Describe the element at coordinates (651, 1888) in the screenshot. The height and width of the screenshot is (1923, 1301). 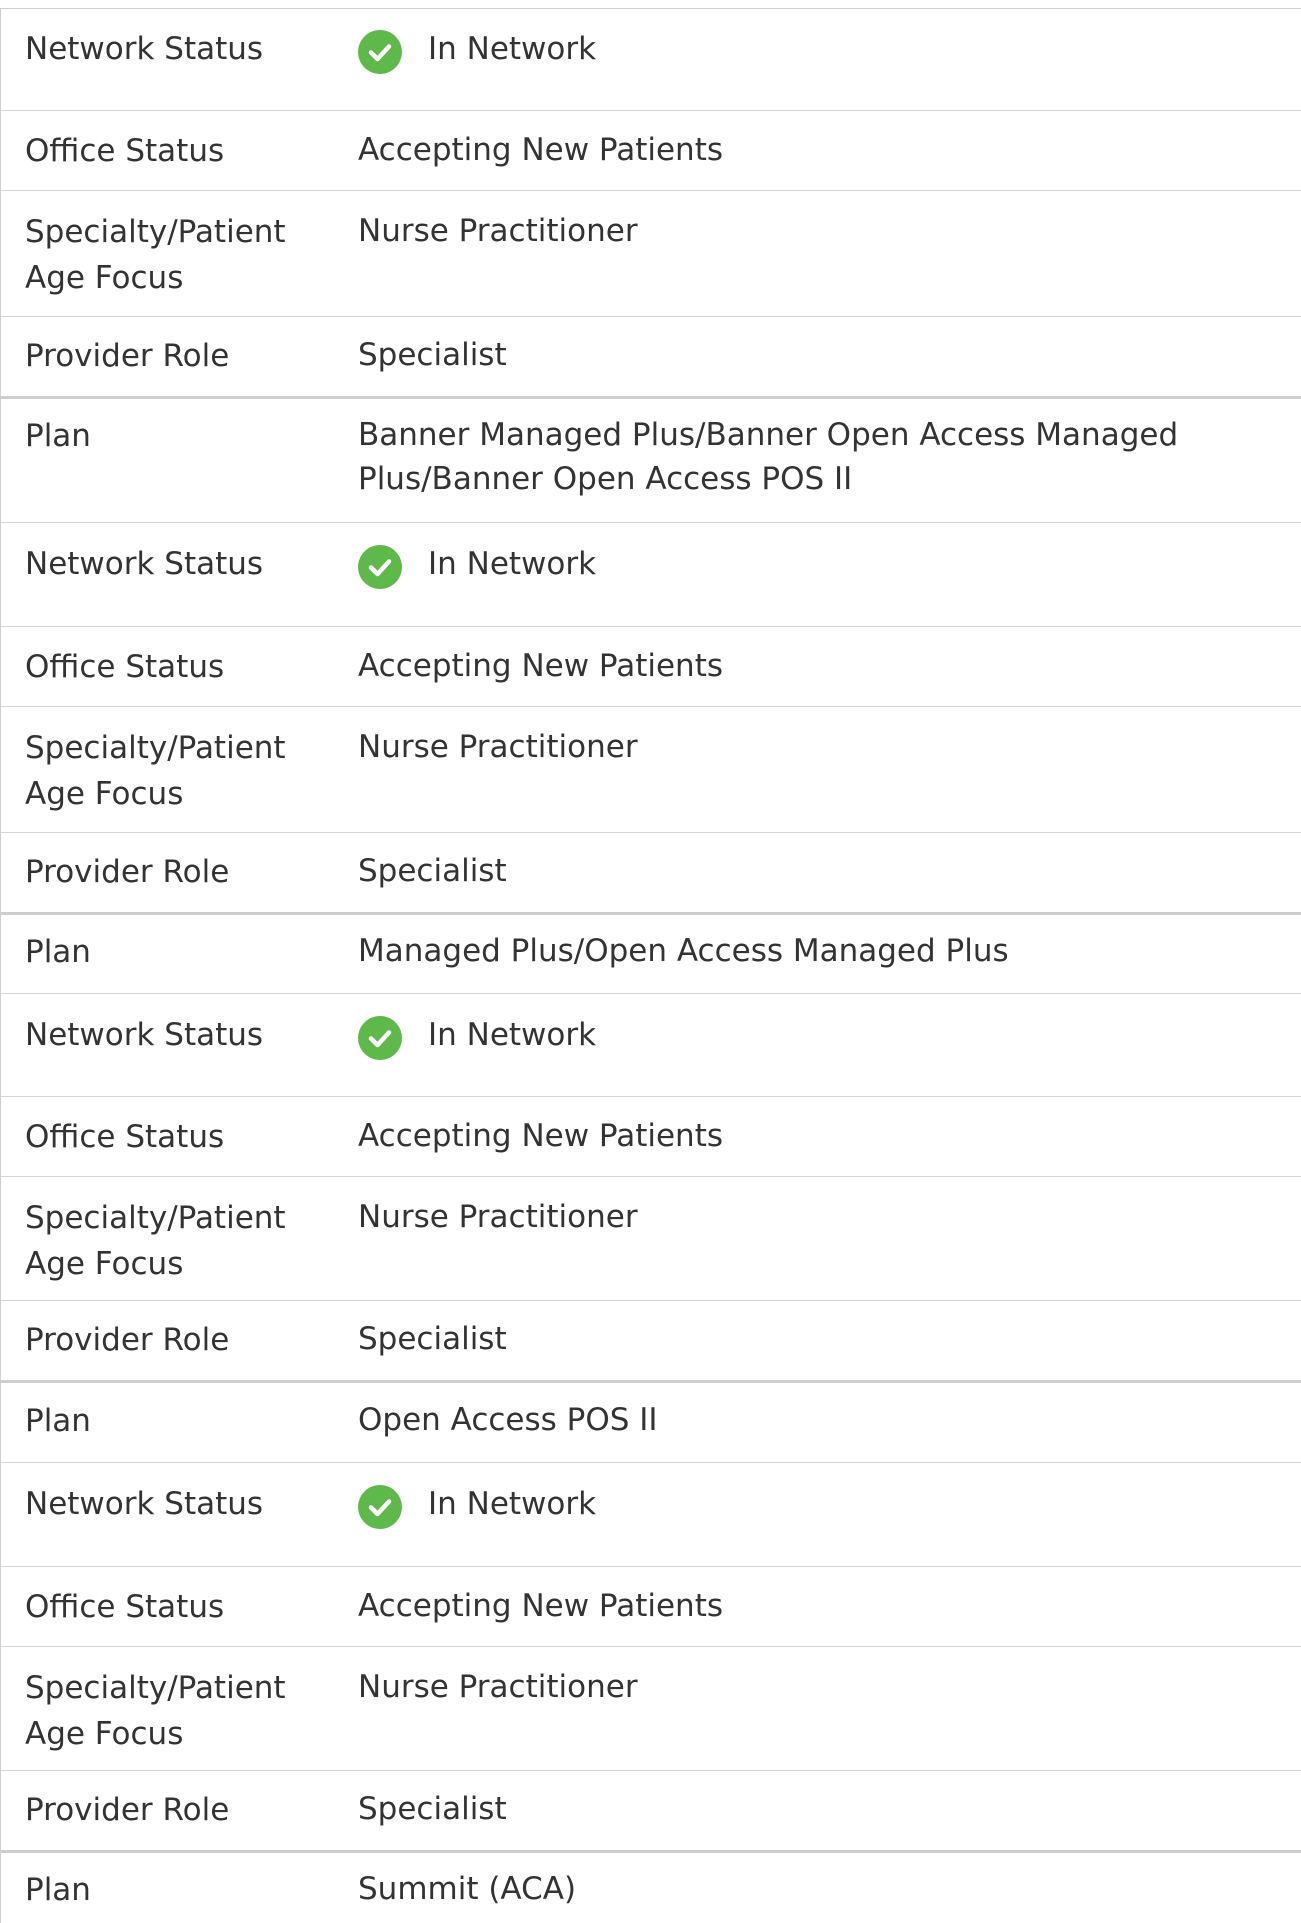
I see `table-row-plan: Plan Summit (ACA)` at that location.